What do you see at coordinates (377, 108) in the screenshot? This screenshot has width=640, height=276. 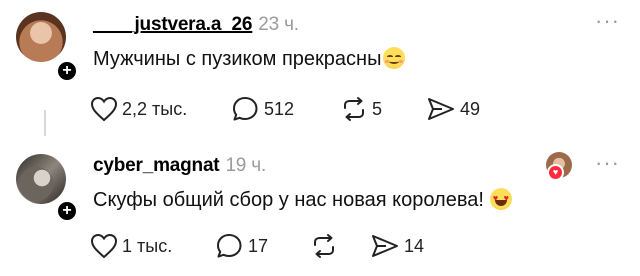 I see `repost-count: 5` at bounding box center [377, 108].